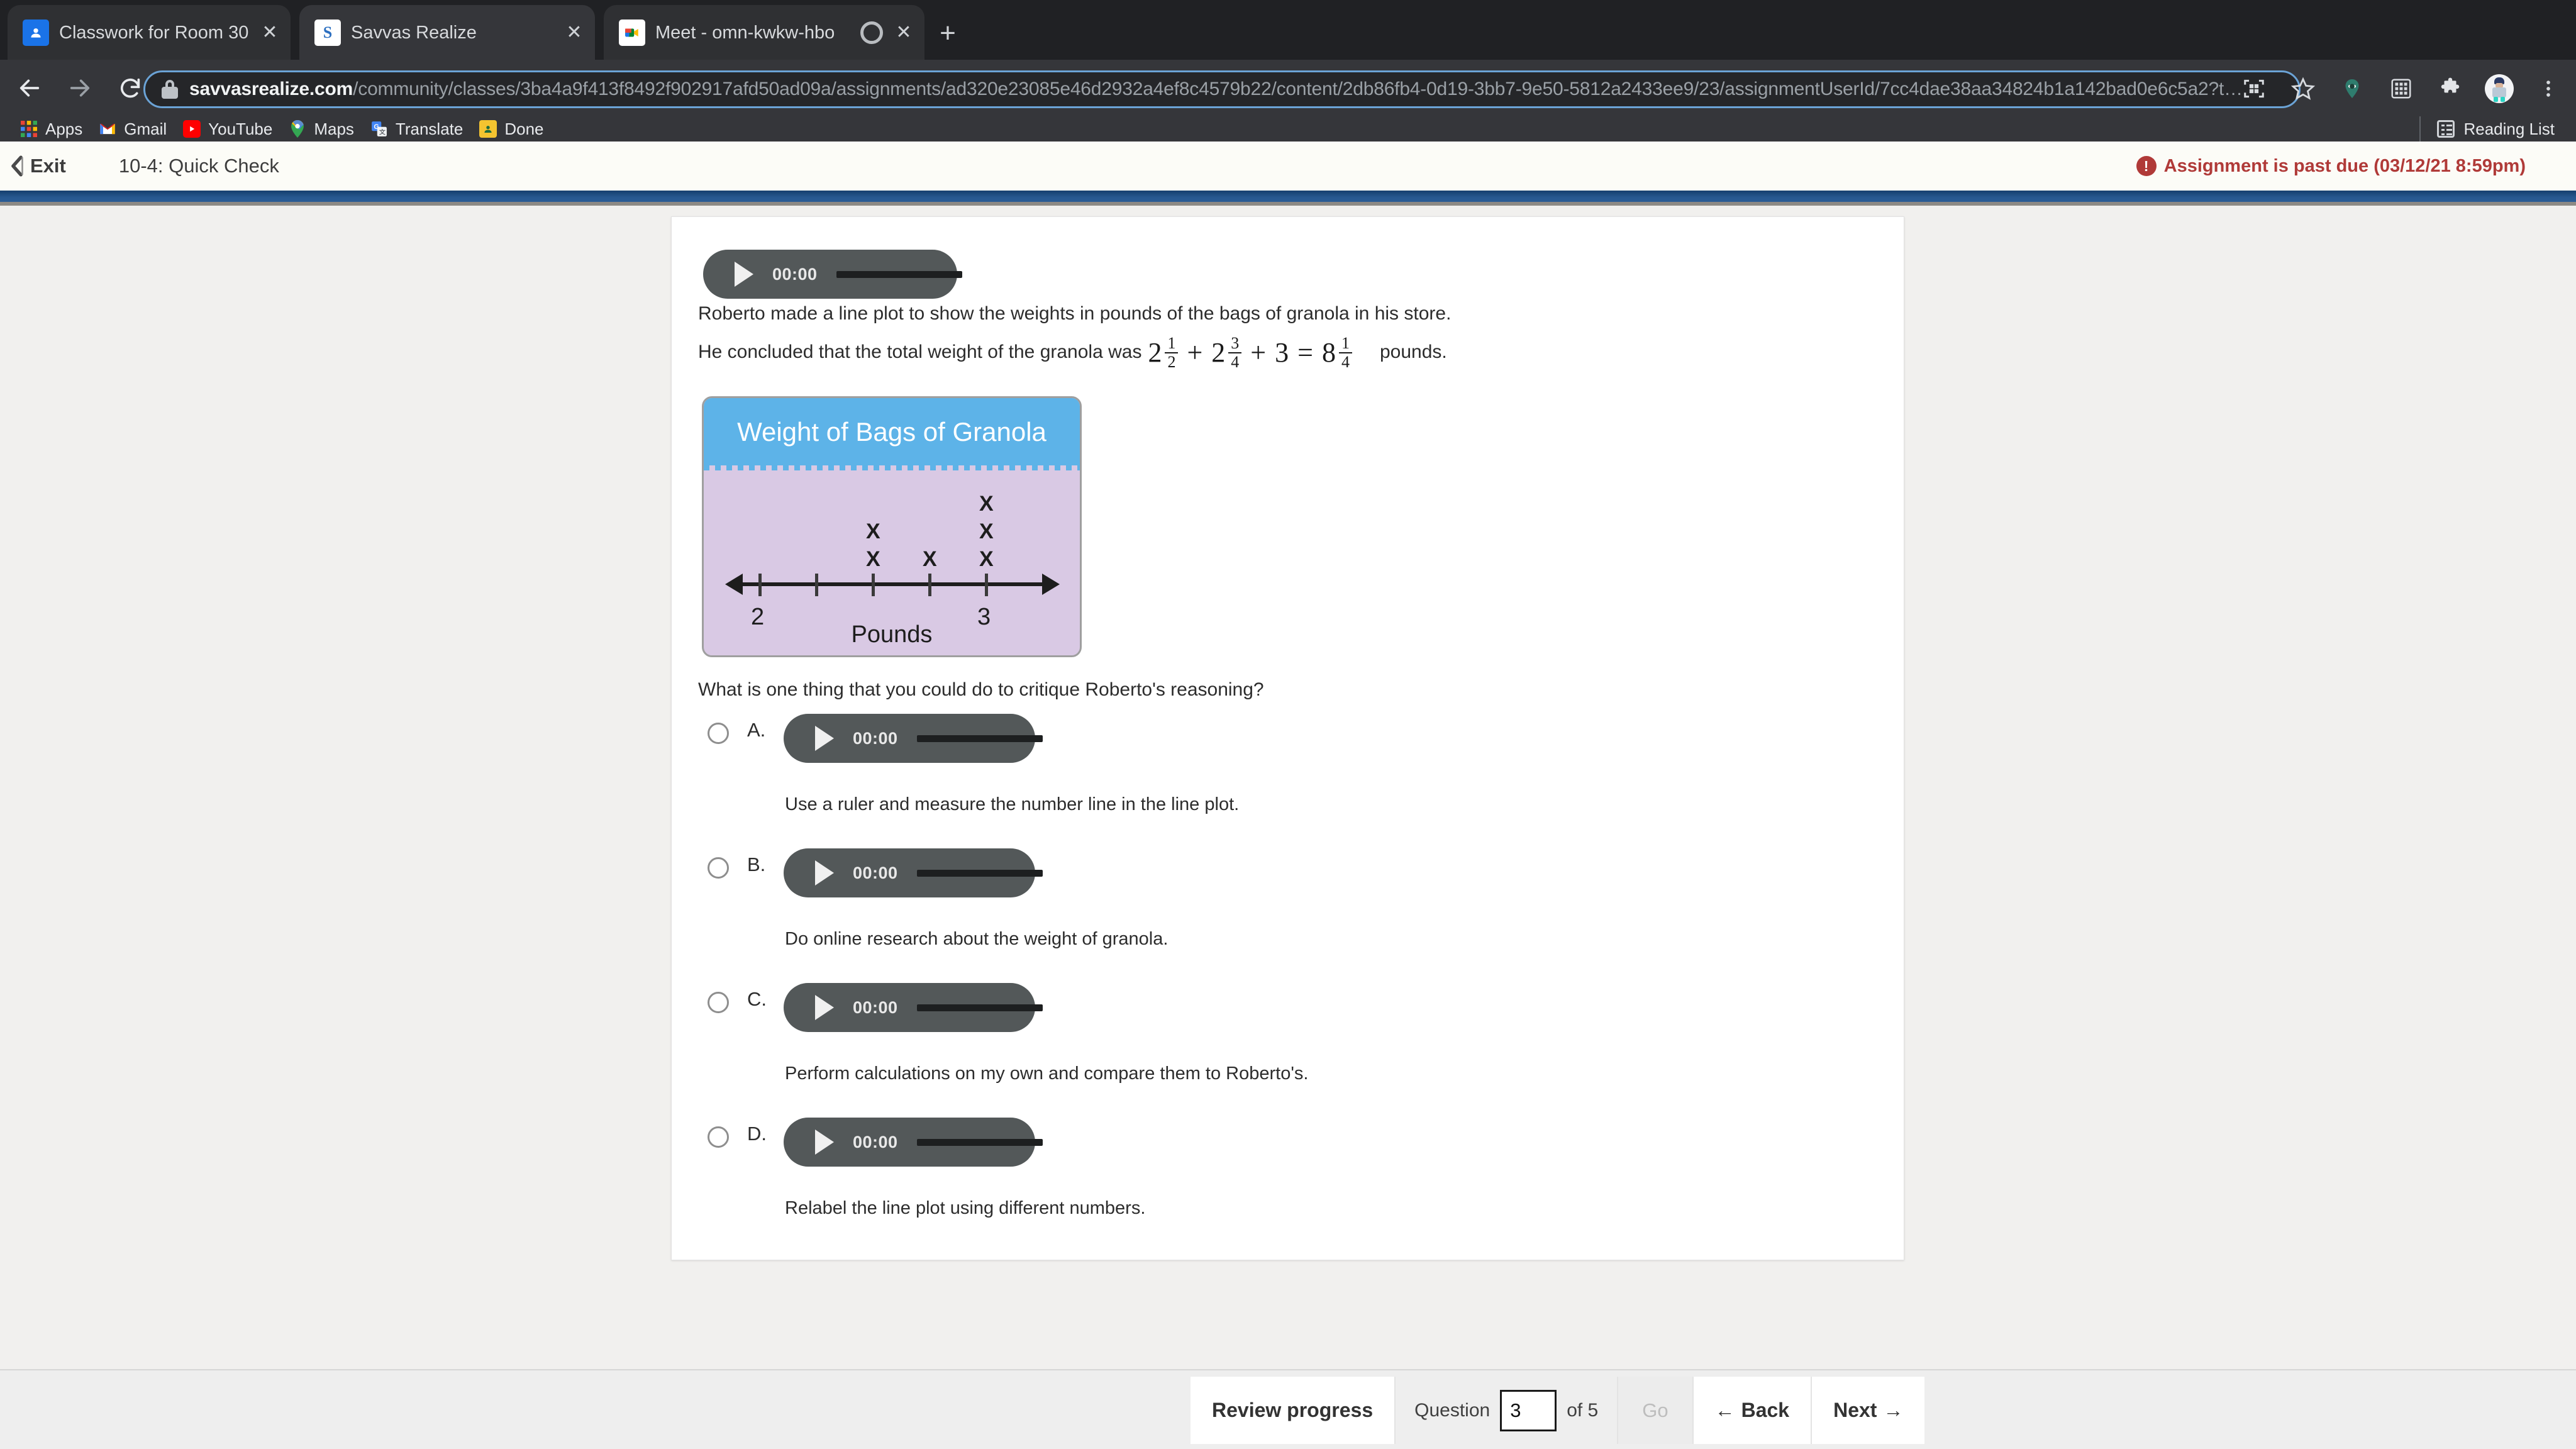  I want to click on fraction: 1 2, so click(1172, 352).